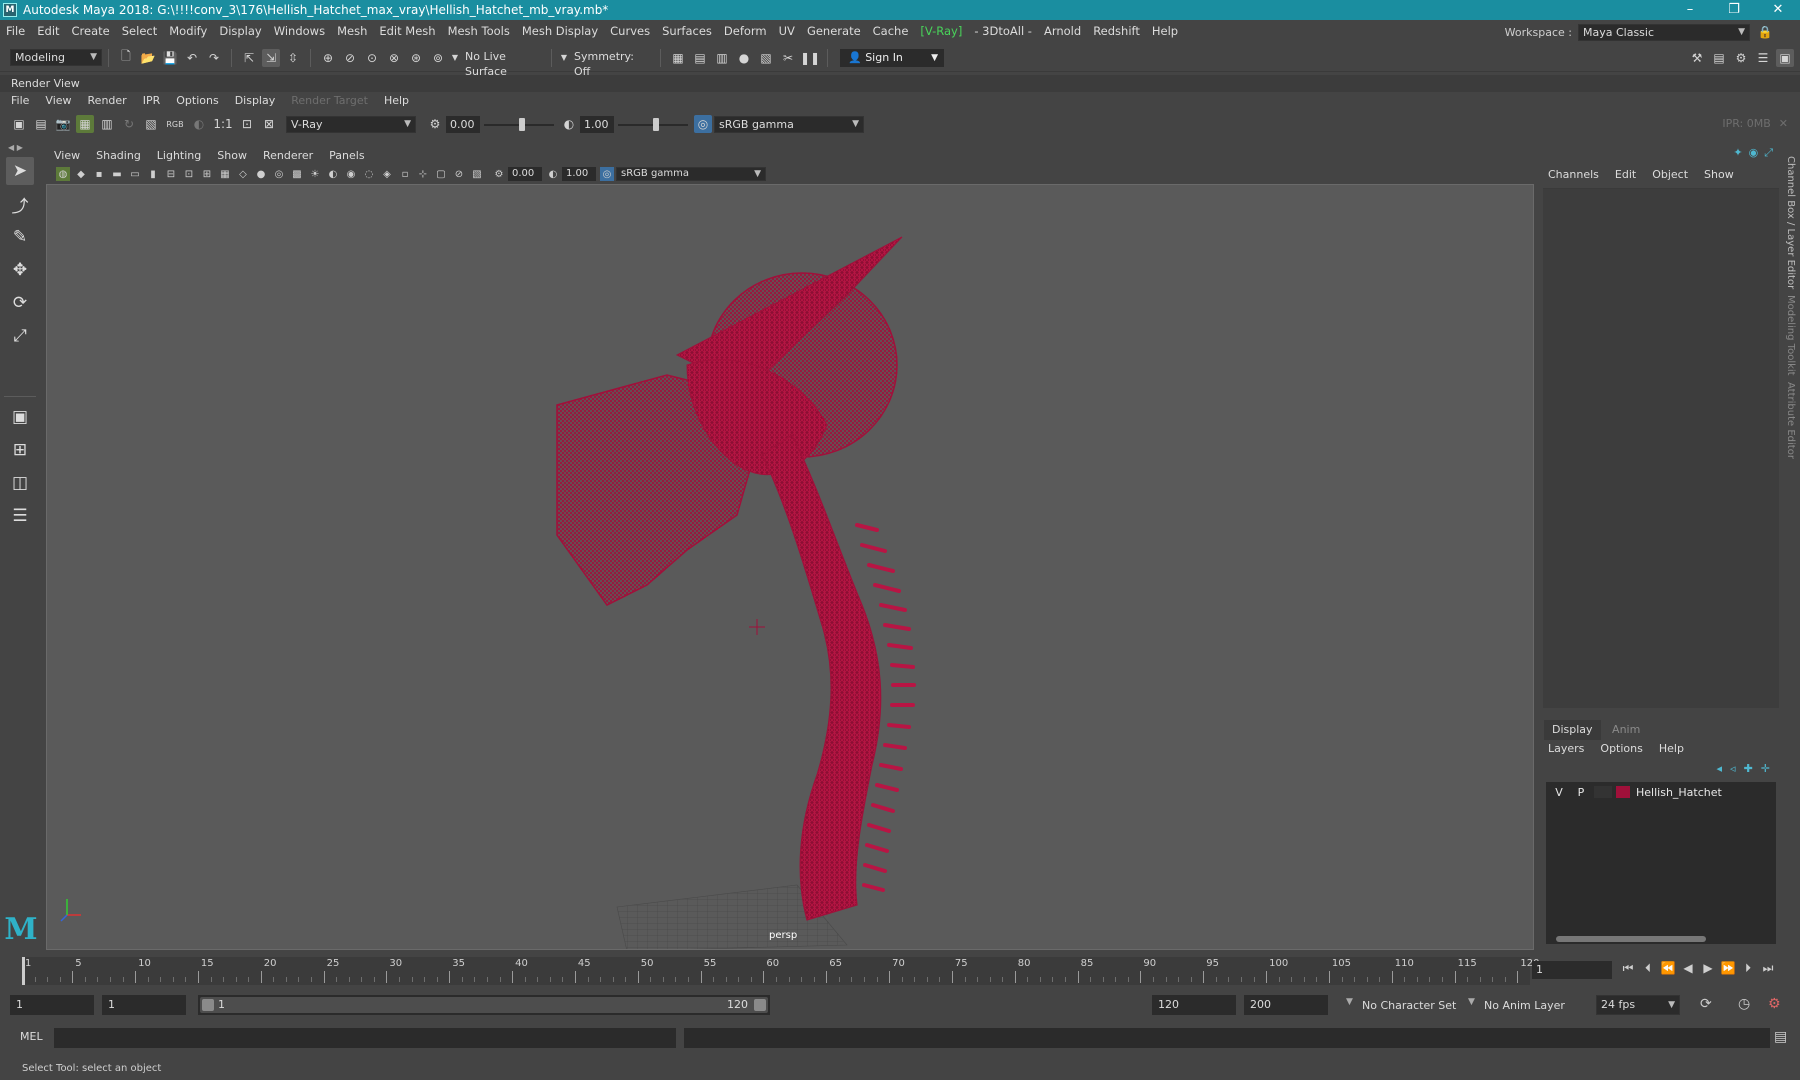 This screenshot has width=1800, height=1080. What do you see at coordinates (214, 58) in the screenshot?
I see `redo-icon: ↷` at bounding box center [214, 58].